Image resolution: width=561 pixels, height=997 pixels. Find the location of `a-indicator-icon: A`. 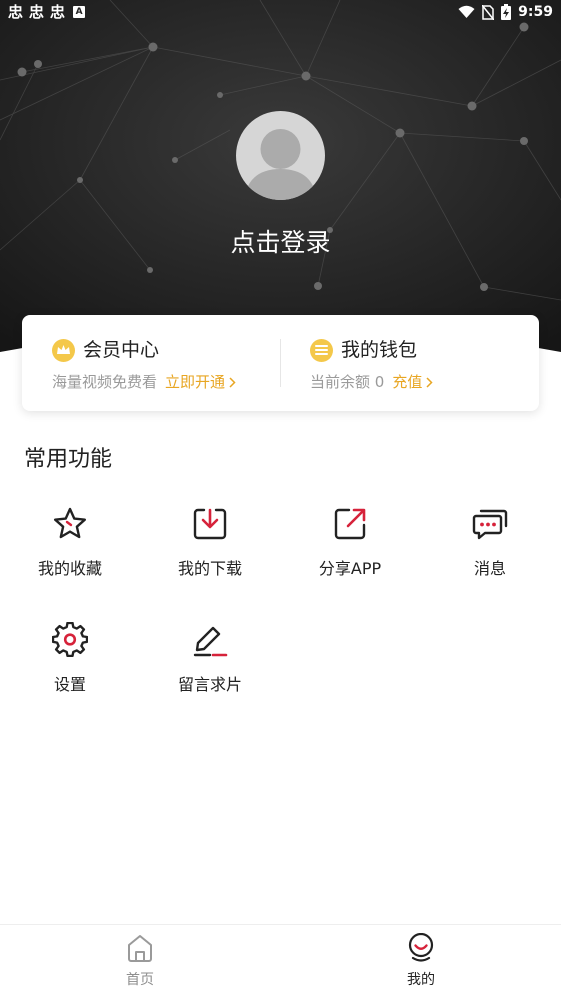

a-indicator-icon: A is located at coordinates (79, 12).